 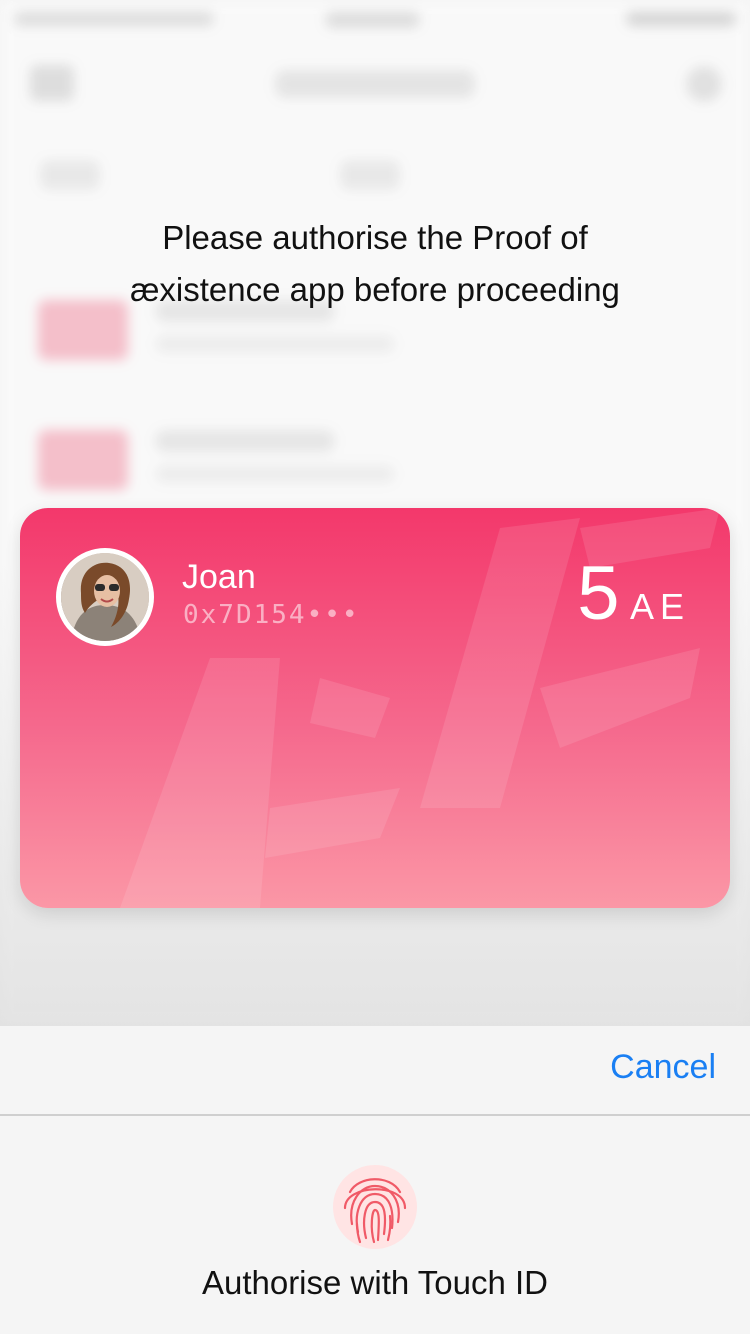 What do you see at coordinates (598, 593) in the screenshot?
I see `balance-amount: 5` at bounding box center [598, 593].